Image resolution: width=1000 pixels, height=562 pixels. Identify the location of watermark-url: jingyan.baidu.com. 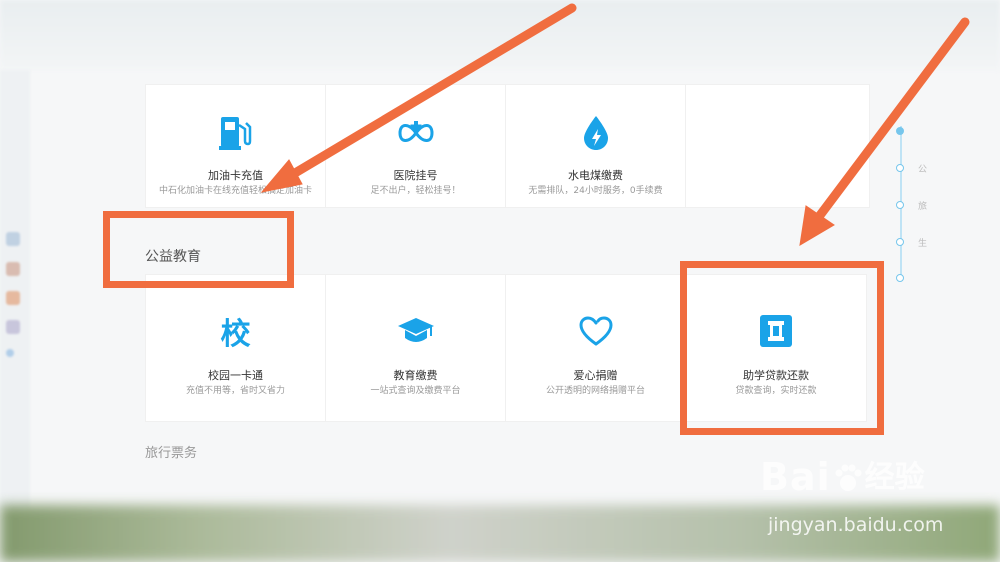
(856, 525).